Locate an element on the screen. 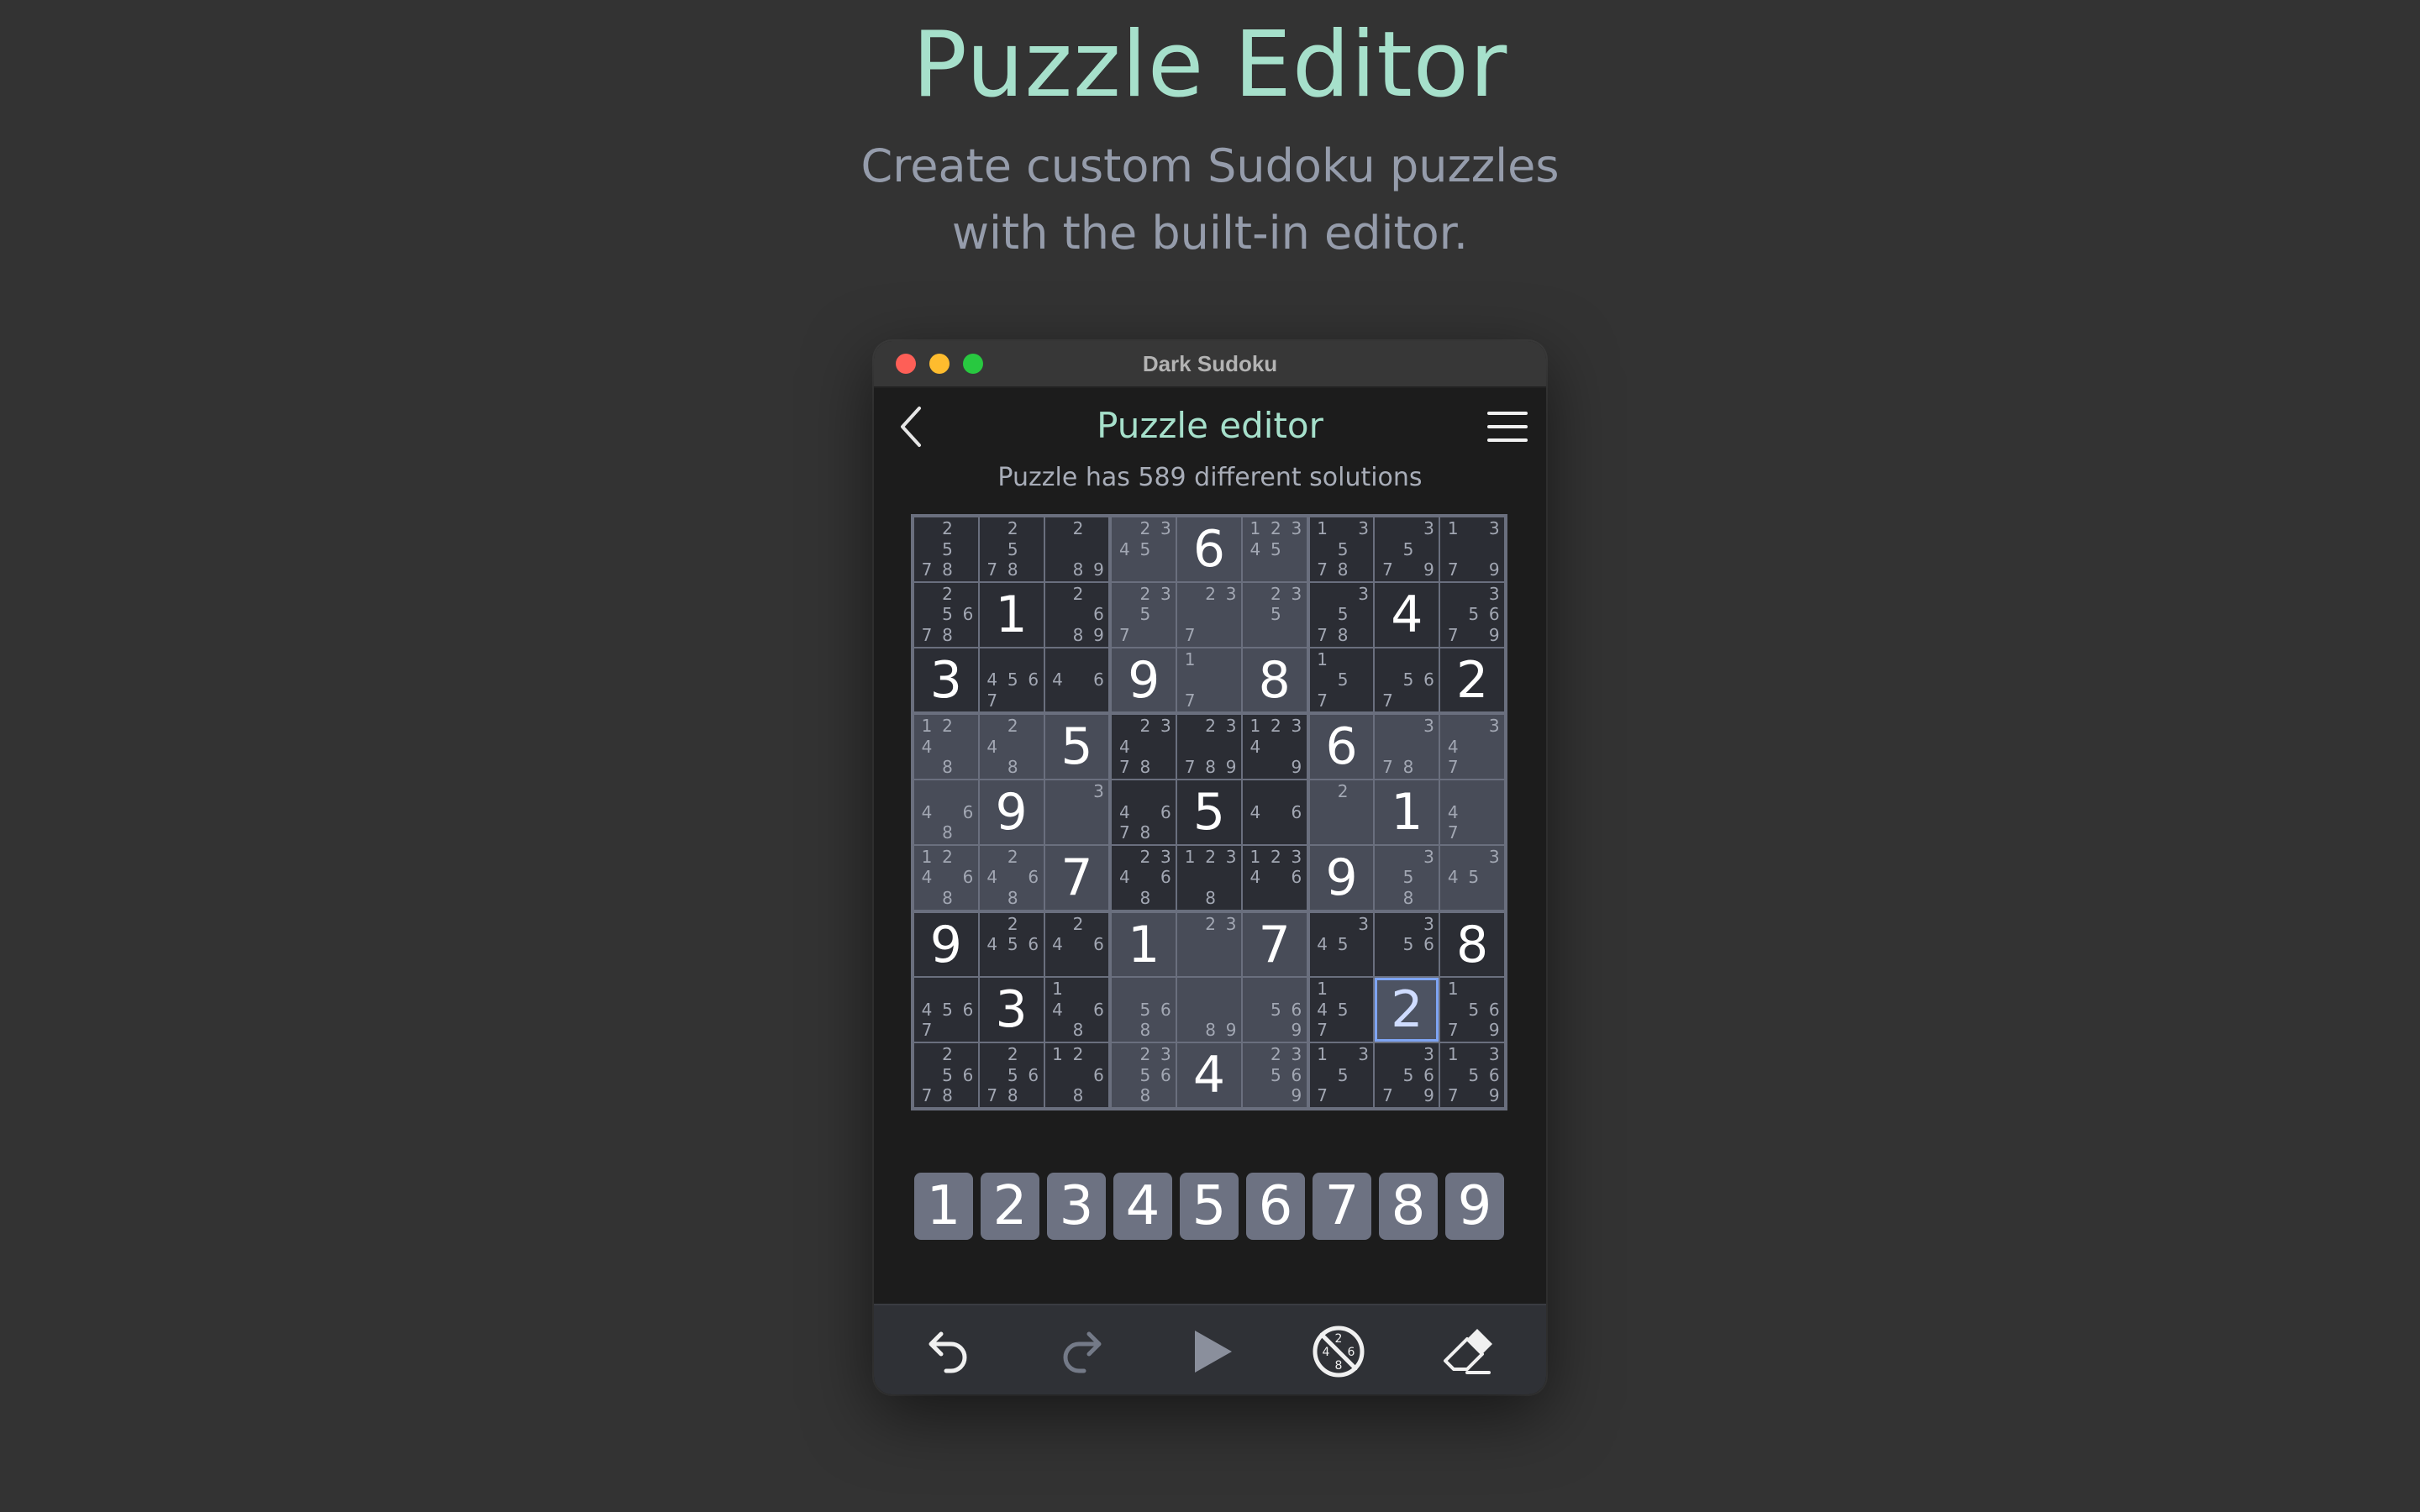  cell-r1c3: 2 89 is located at coordinates (1076, 549).